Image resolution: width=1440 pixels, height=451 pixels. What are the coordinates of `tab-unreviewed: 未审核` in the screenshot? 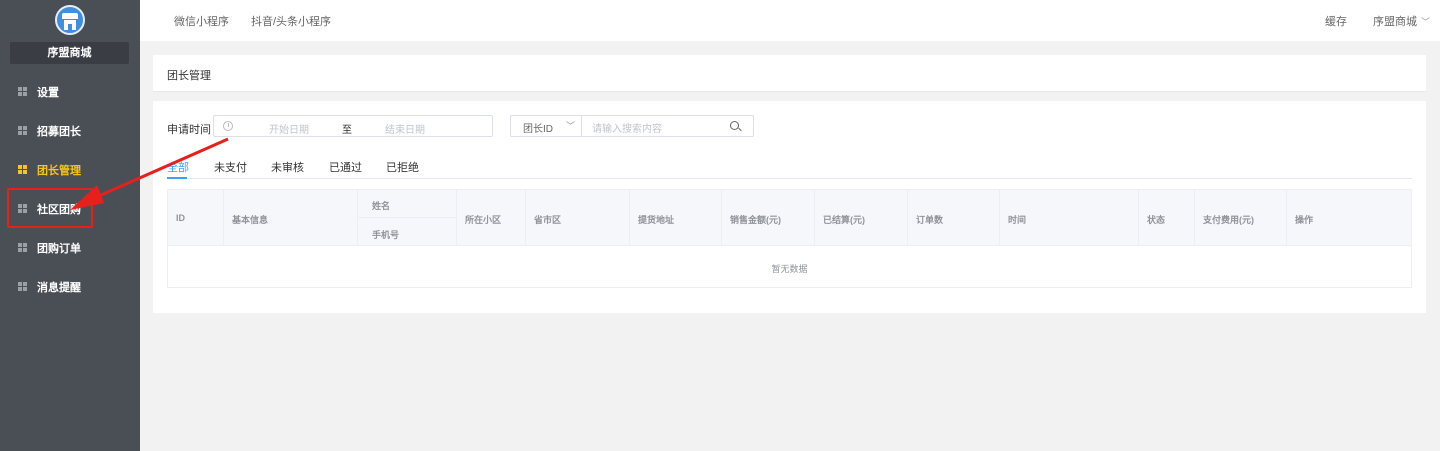 It's located at (287, 167).